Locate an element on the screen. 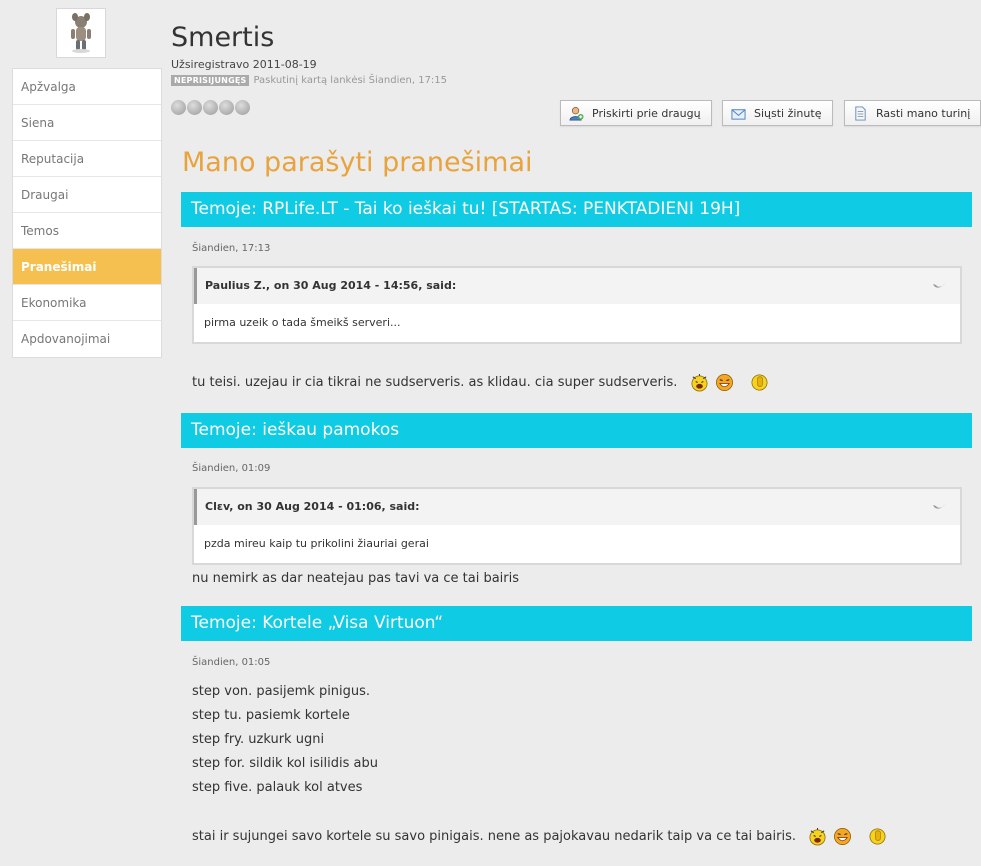 Image resolution: width=981 pixels, height=866 pixels. sidebar-item-ekonomika: Ekonomika is located at coordinates (87, 303).